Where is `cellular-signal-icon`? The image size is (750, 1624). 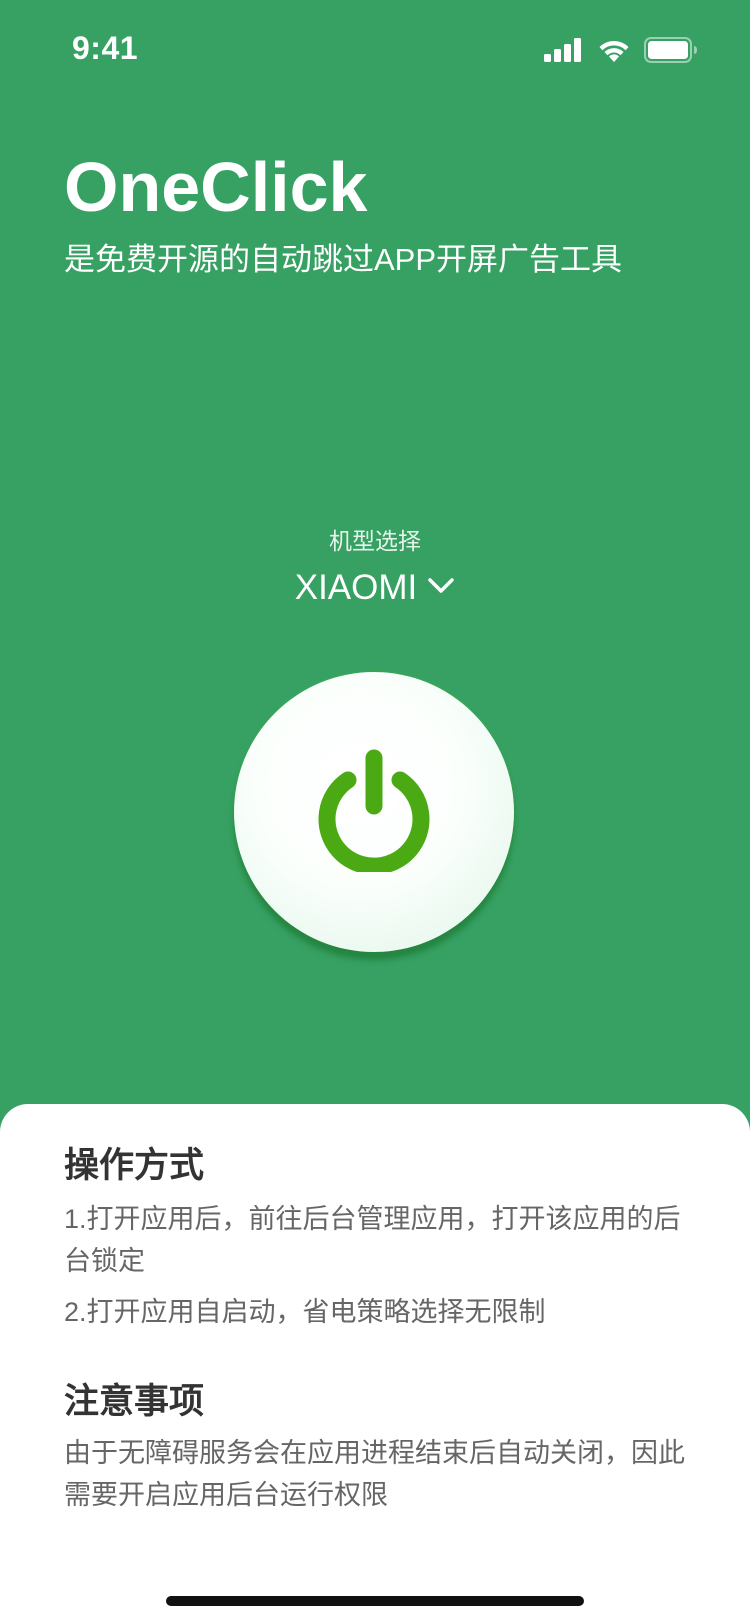 cellular-signal-icon is located at coordinates (564, 52).